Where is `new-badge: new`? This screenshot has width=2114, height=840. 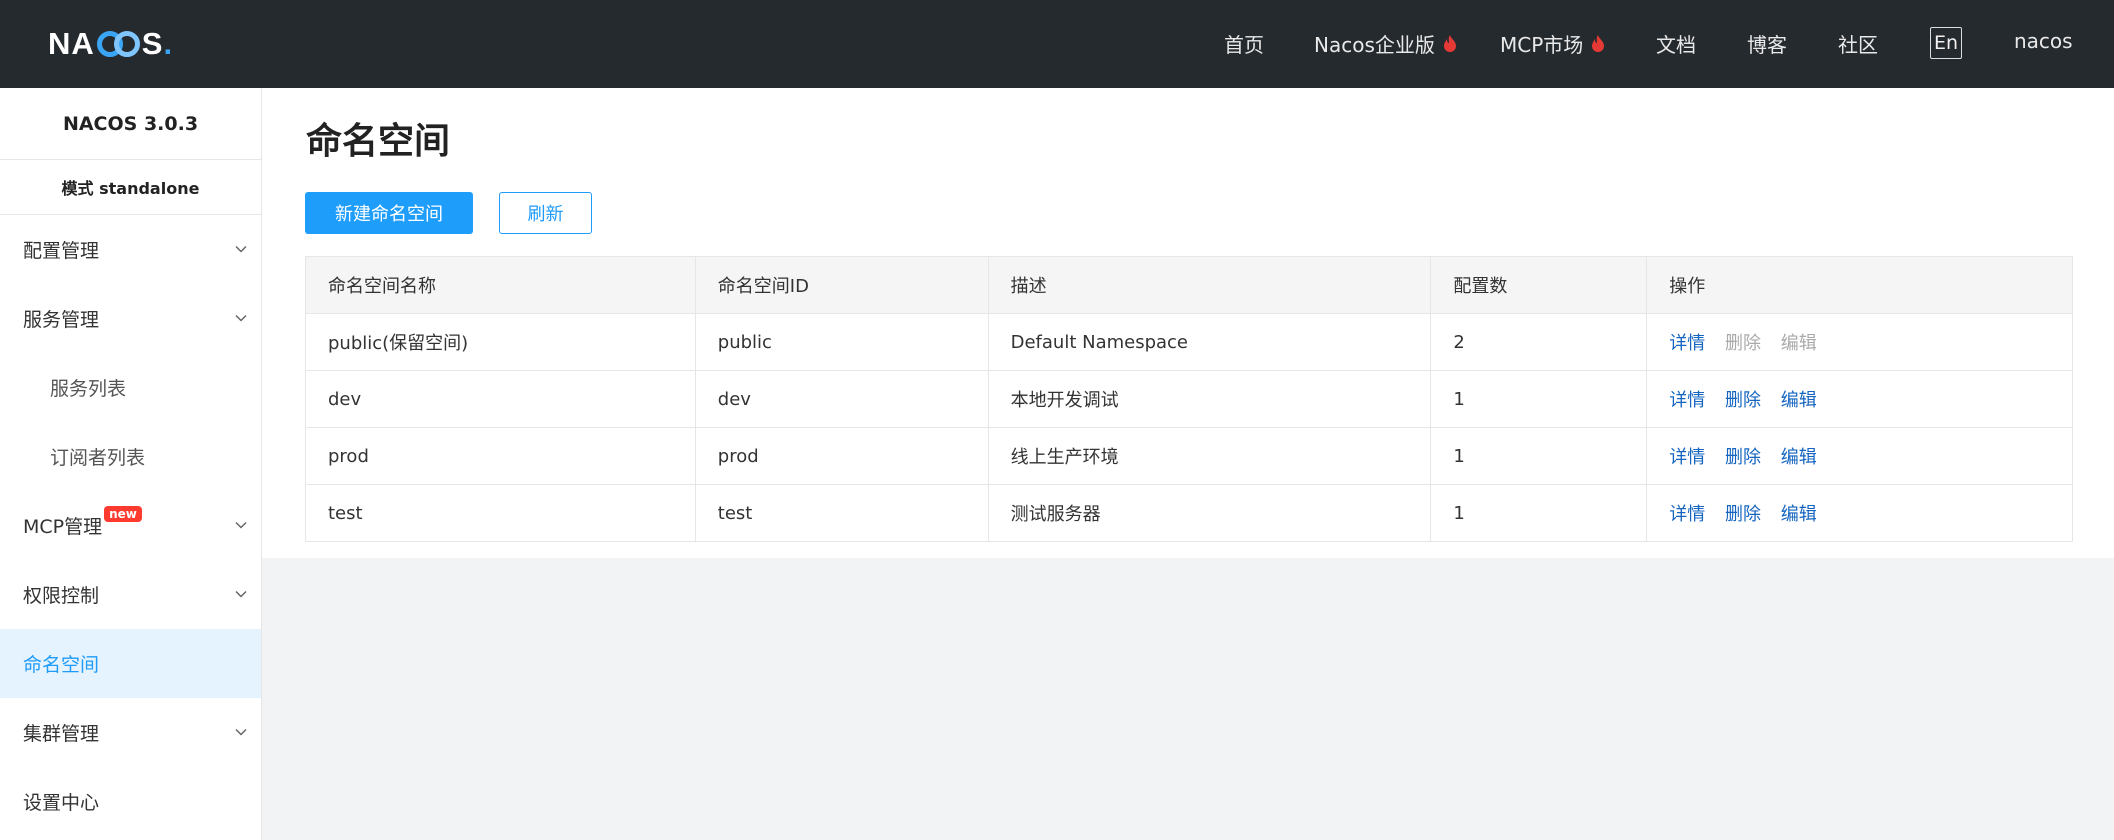 new-badge: new is located at coordinates (123, 513).